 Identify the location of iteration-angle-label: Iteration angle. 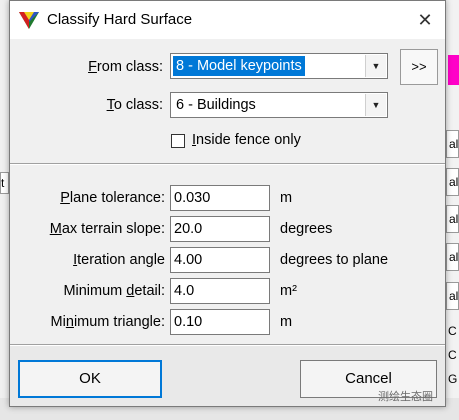
(87, 260).